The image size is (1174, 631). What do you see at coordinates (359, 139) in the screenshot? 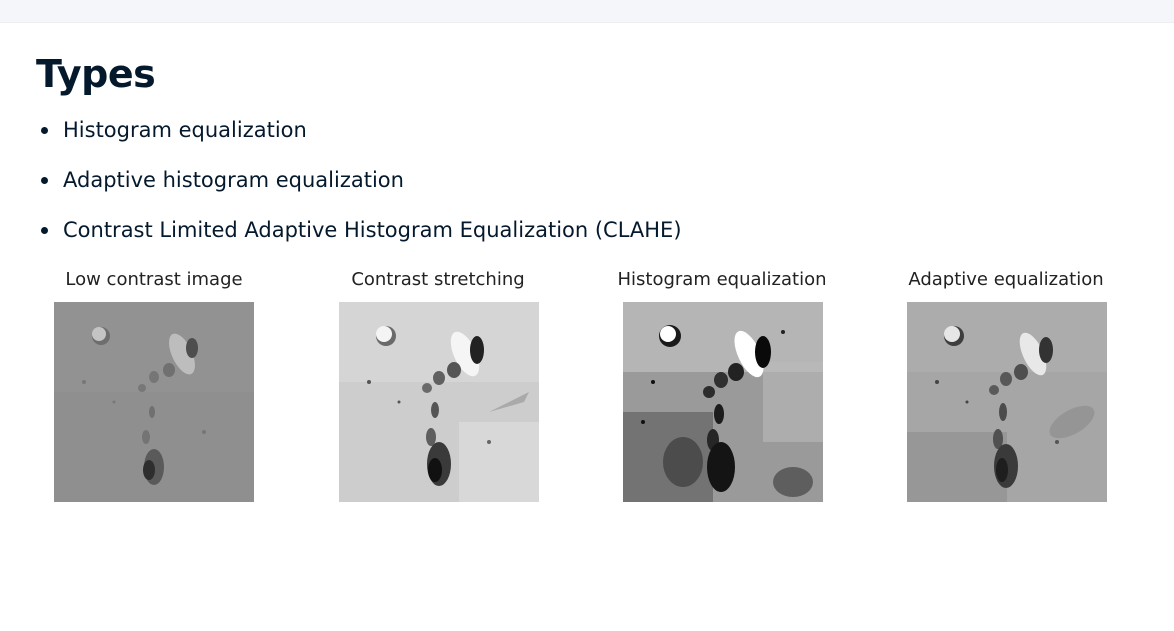
I see `bullet-item: Histogram equalization` at bounding box center [359, 139].